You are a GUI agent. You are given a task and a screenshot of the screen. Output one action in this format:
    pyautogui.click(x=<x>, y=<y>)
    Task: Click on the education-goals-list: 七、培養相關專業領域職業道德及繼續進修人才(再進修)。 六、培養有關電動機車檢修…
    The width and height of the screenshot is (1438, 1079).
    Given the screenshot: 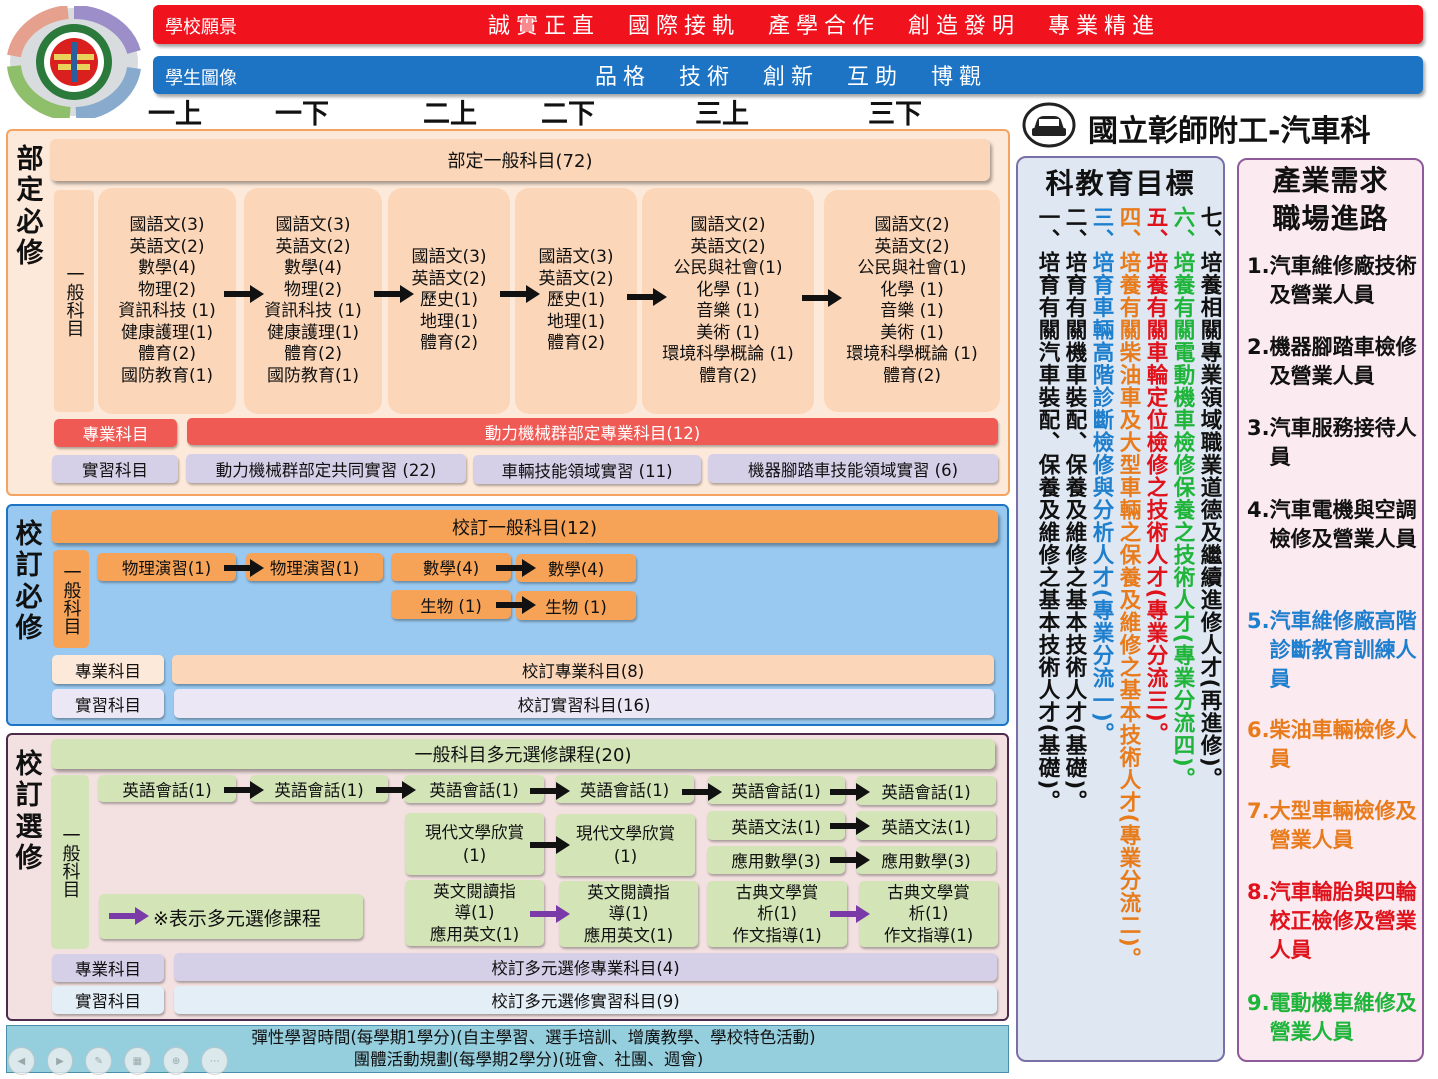 What is the action you would take?
    pyautogui.click(x=1120, y=631)
    